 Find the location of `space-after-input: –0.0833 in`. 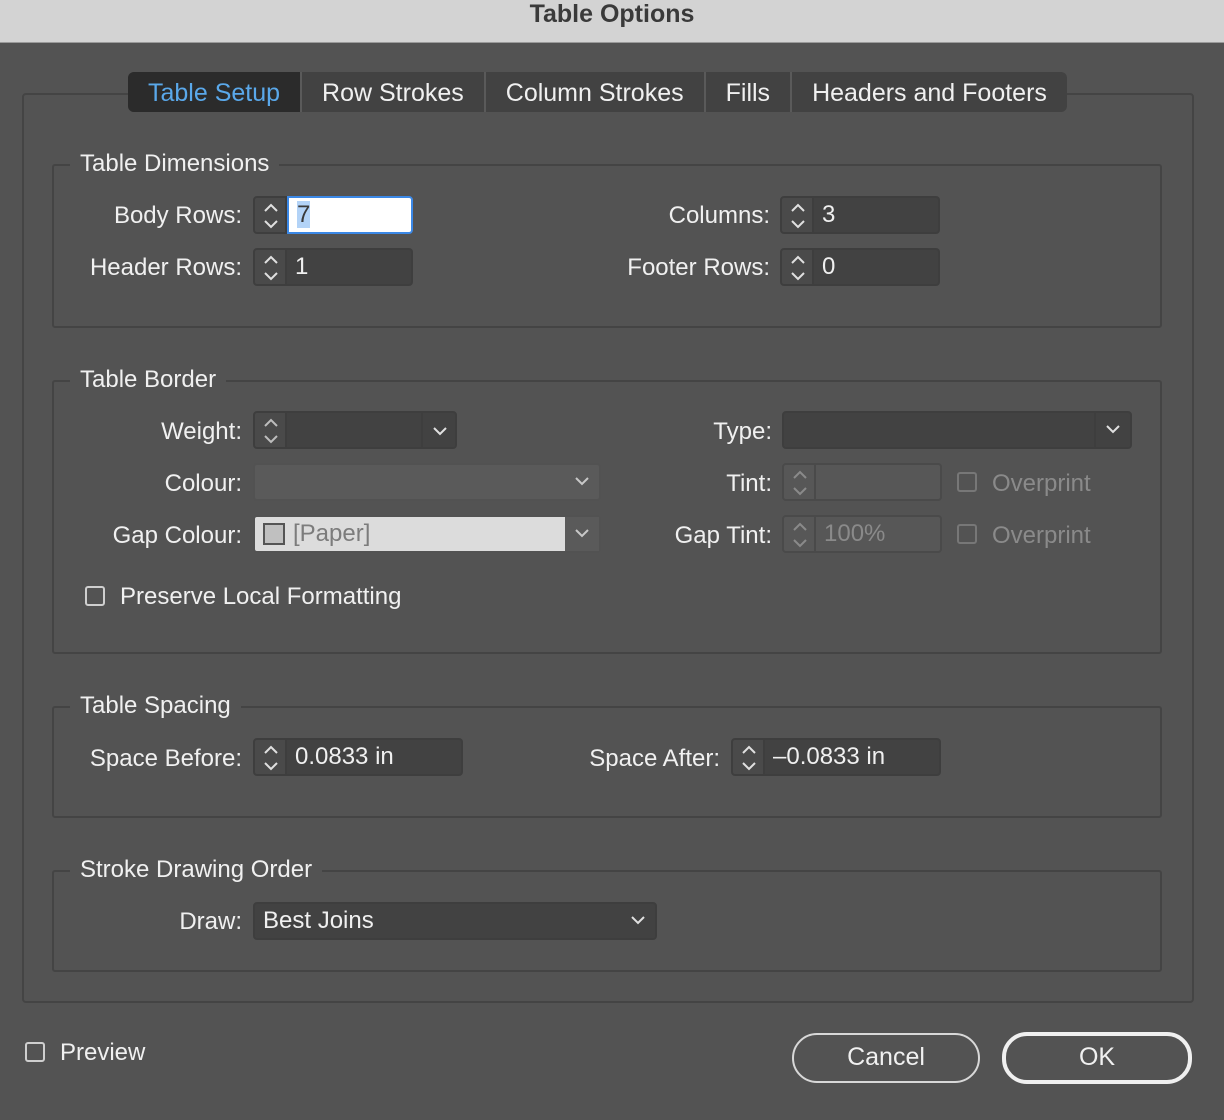

space-after-input: –0.0833 in is located at coordinates (853, 757).